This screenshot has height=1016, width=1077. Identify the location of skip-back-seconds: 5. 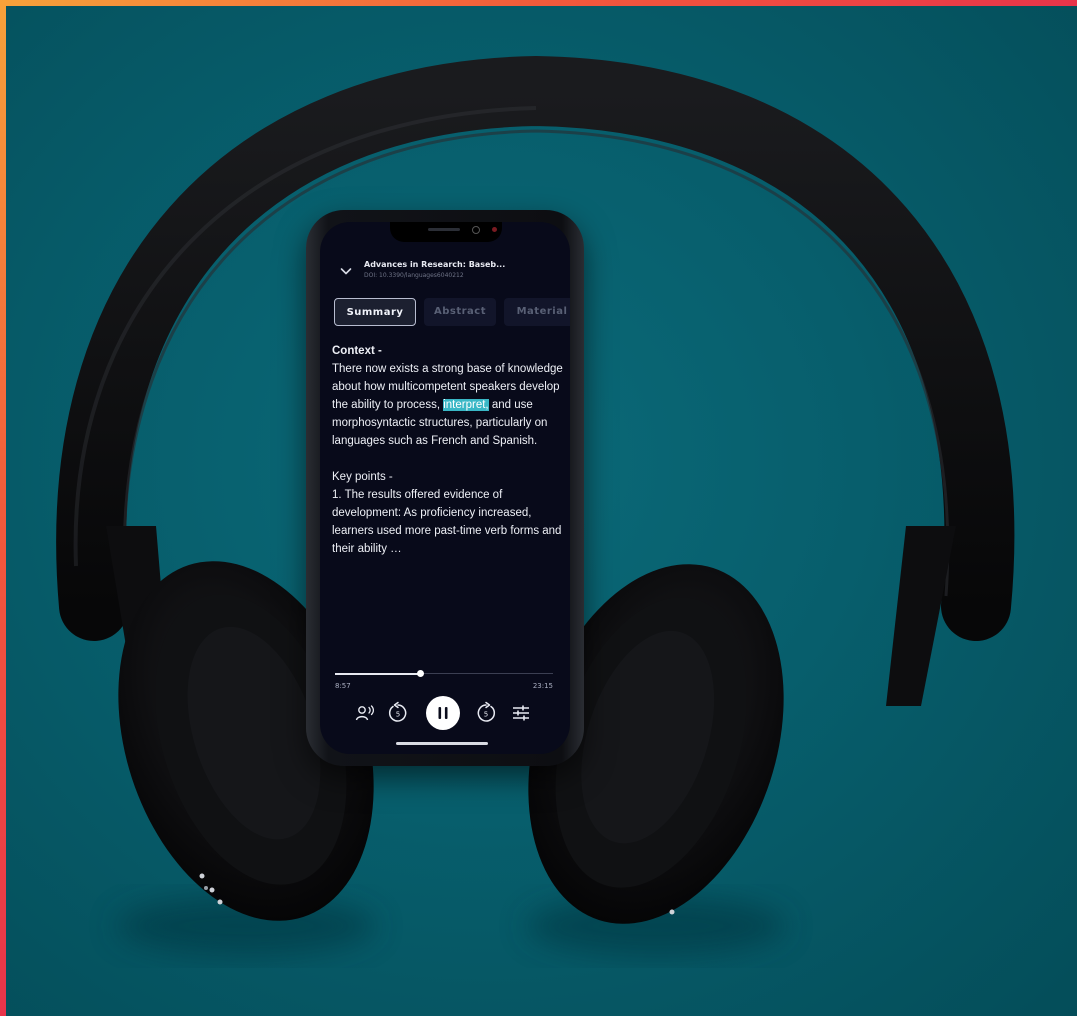
(398, 715).